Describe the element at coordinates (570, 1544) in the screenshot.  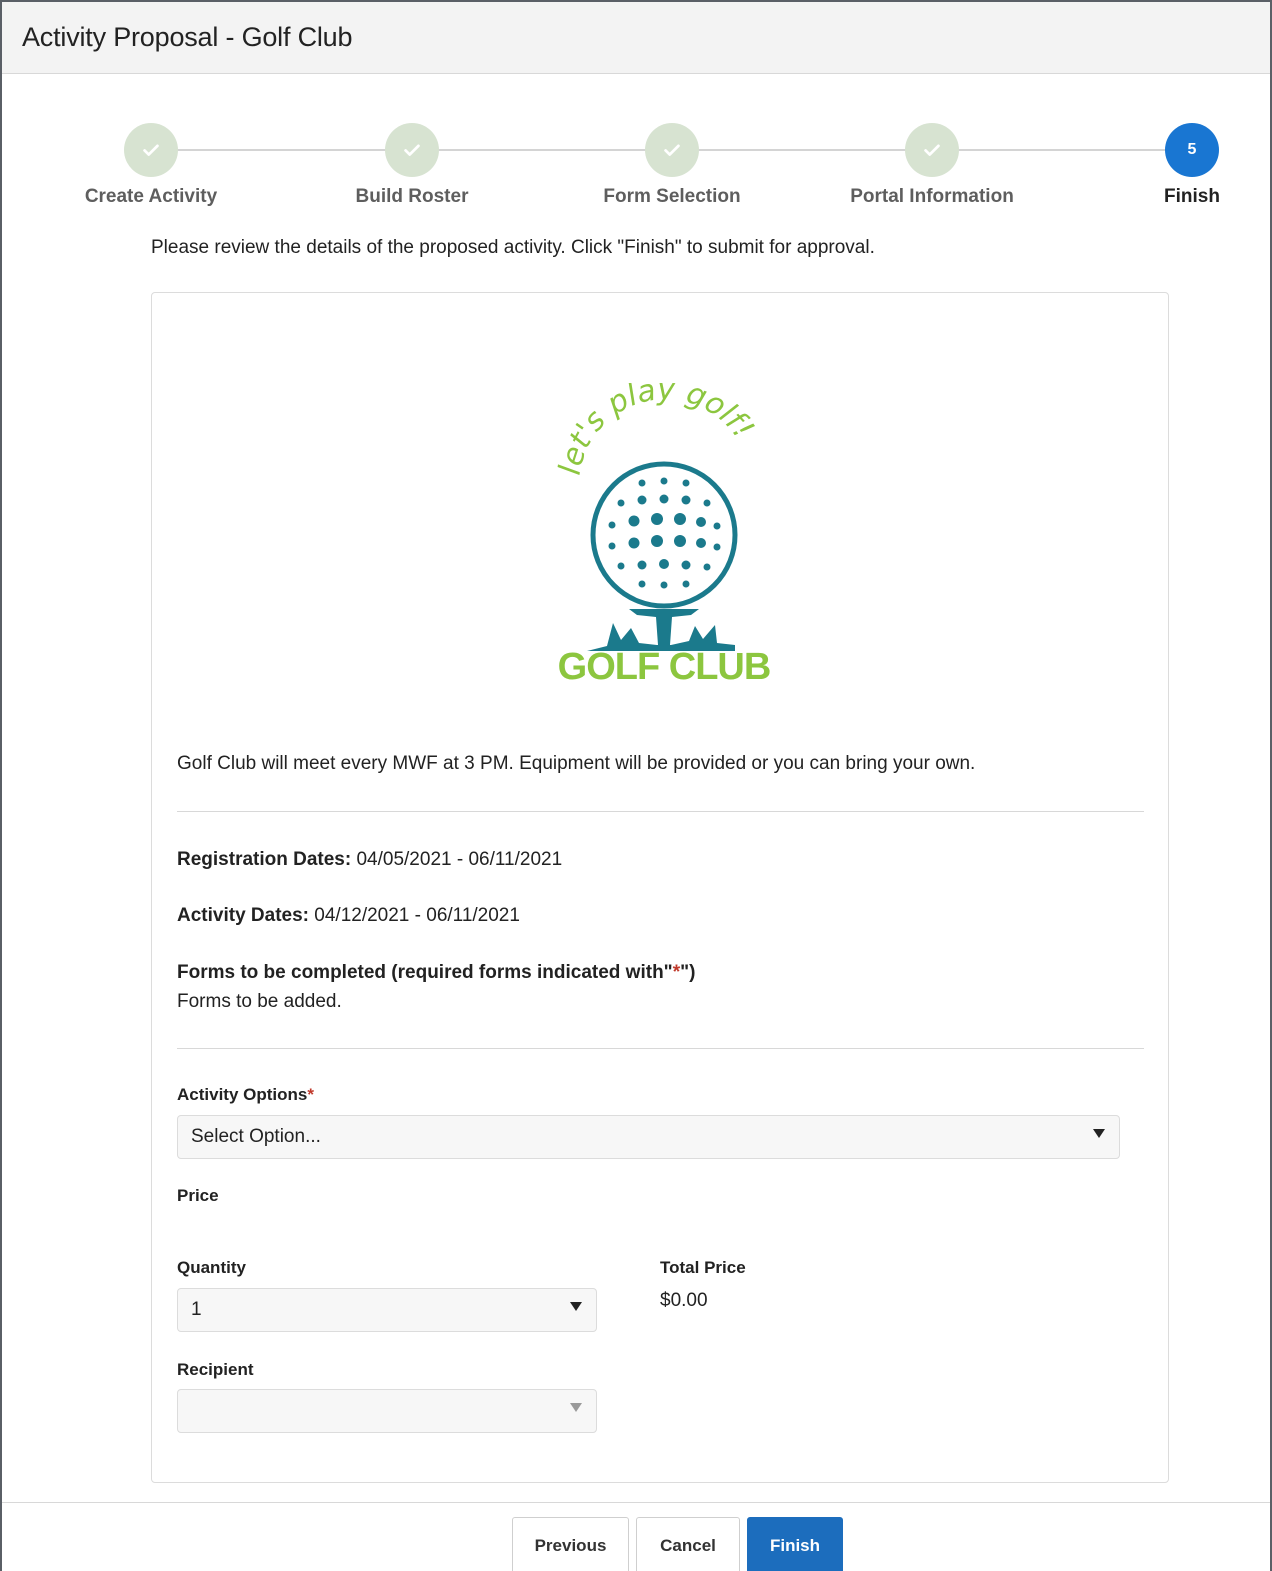
I see `previous-button: Previous` at that location.